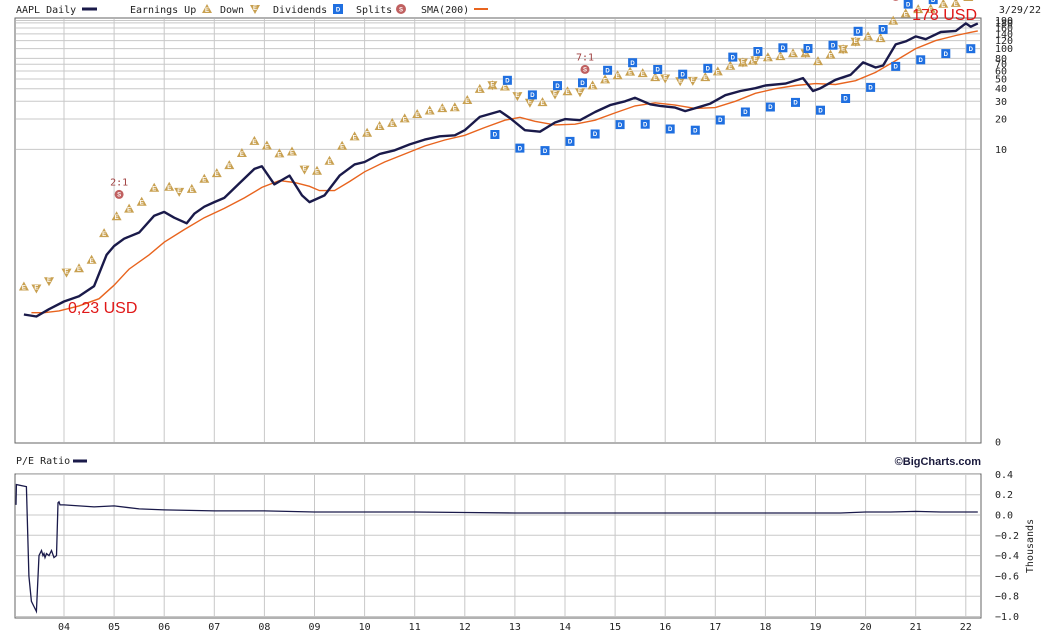 The width and height of the screenshot is (1045, 635). Describe the element at coordinates (1001, 120) in the screenshot. I see `price-y-tick-label: 20` at that location.